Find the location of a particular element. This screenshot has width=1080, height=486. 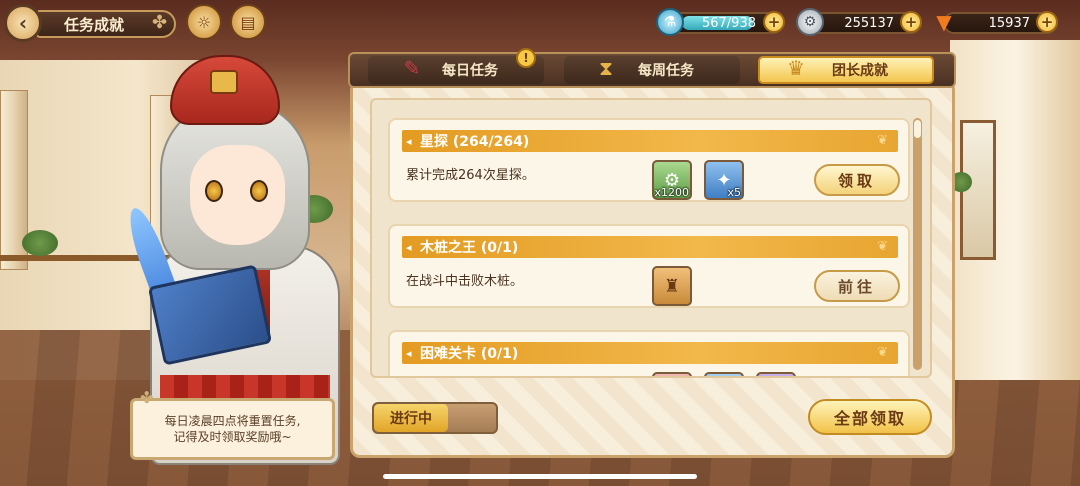

back-button: ‹ is located at coordinates (23, 23).